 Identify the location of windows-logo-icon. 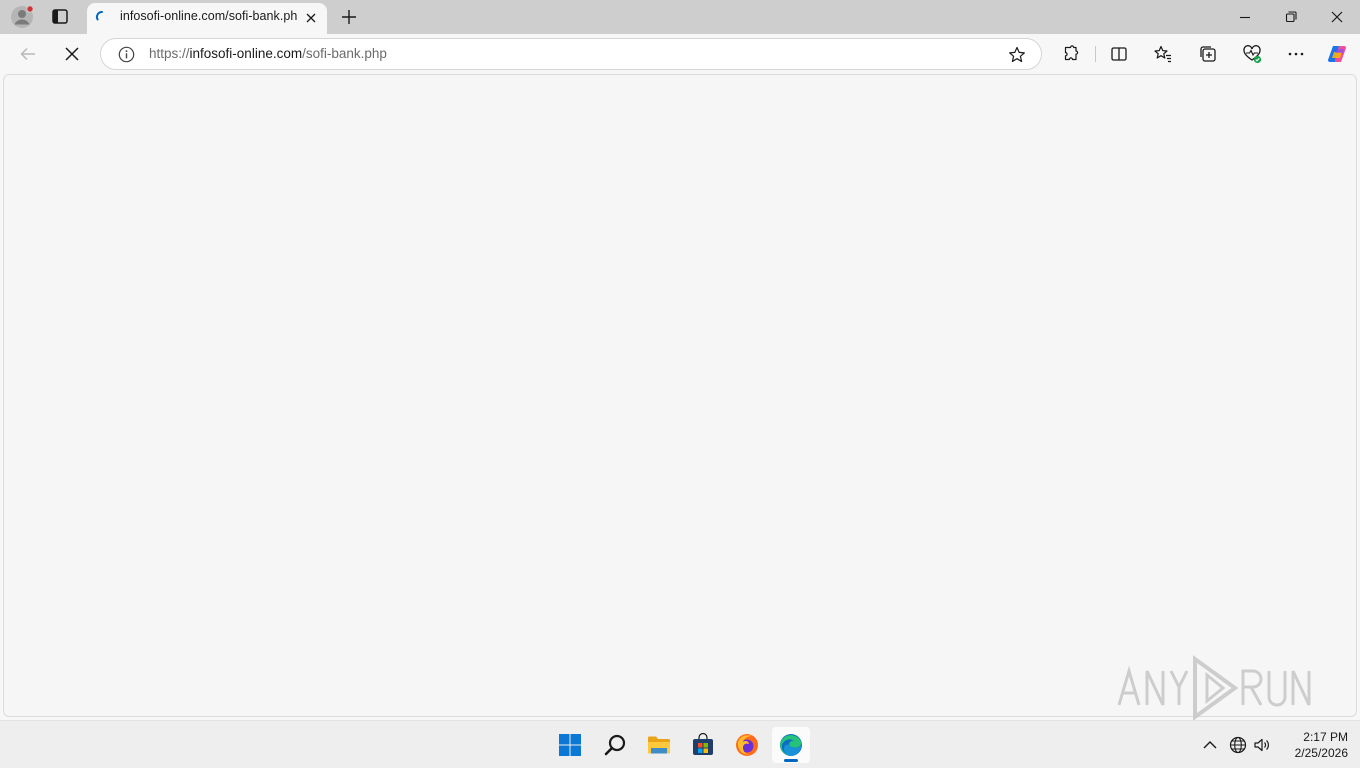
(570, 745).